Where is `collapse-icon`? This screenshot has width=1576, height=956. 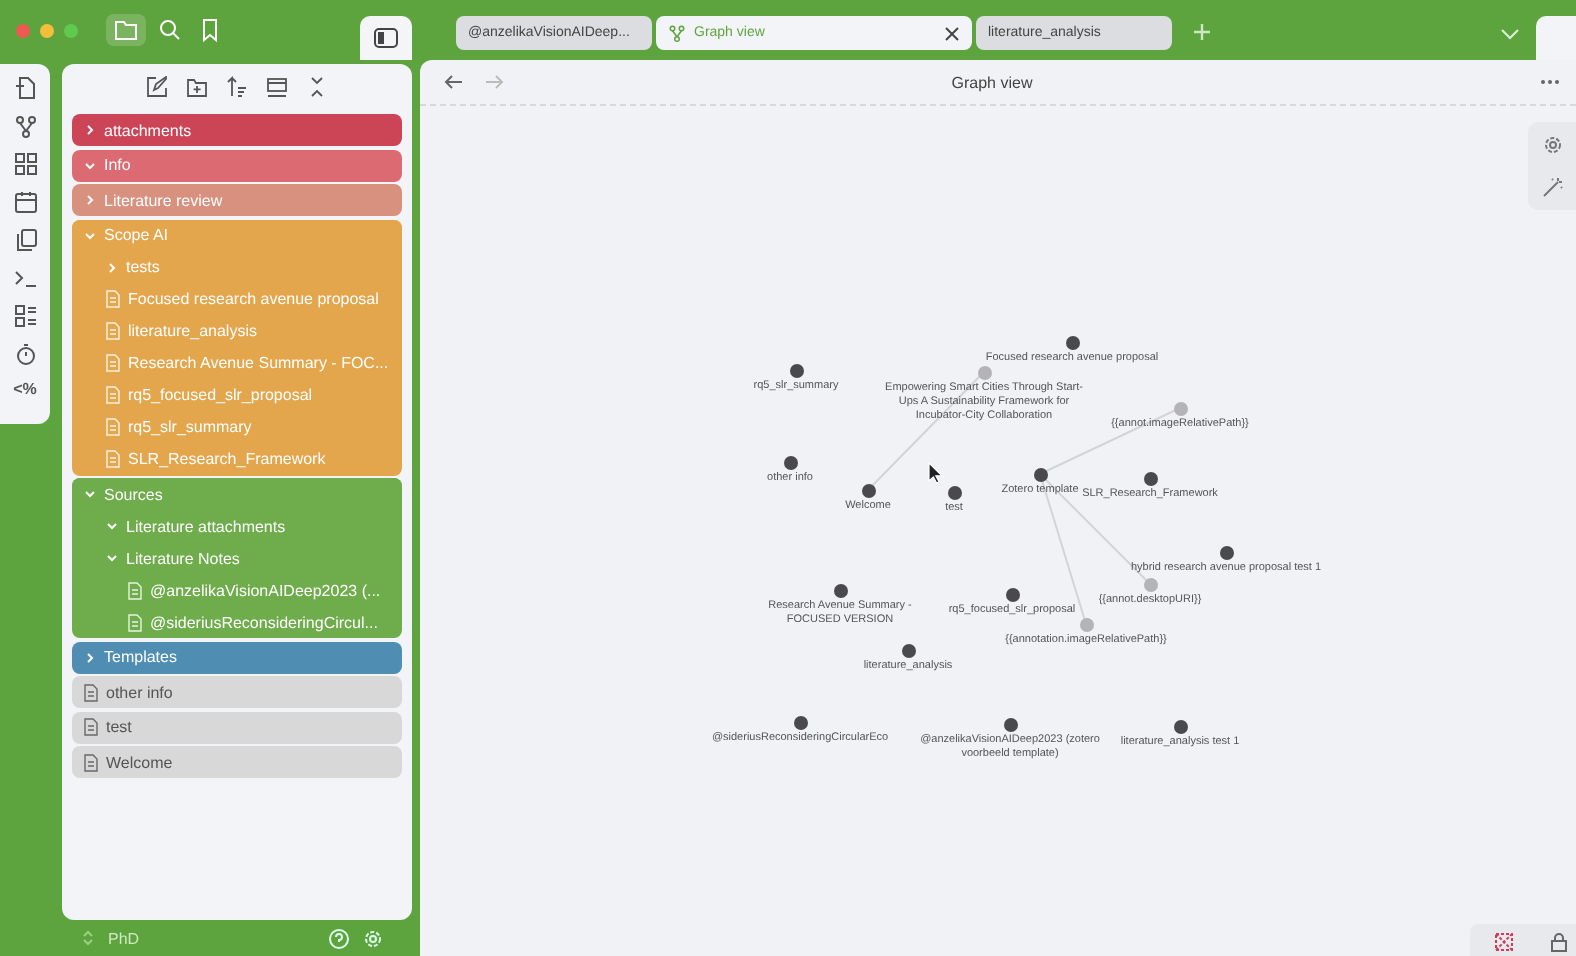
collapse-icon is located at coordinates (317, 87).